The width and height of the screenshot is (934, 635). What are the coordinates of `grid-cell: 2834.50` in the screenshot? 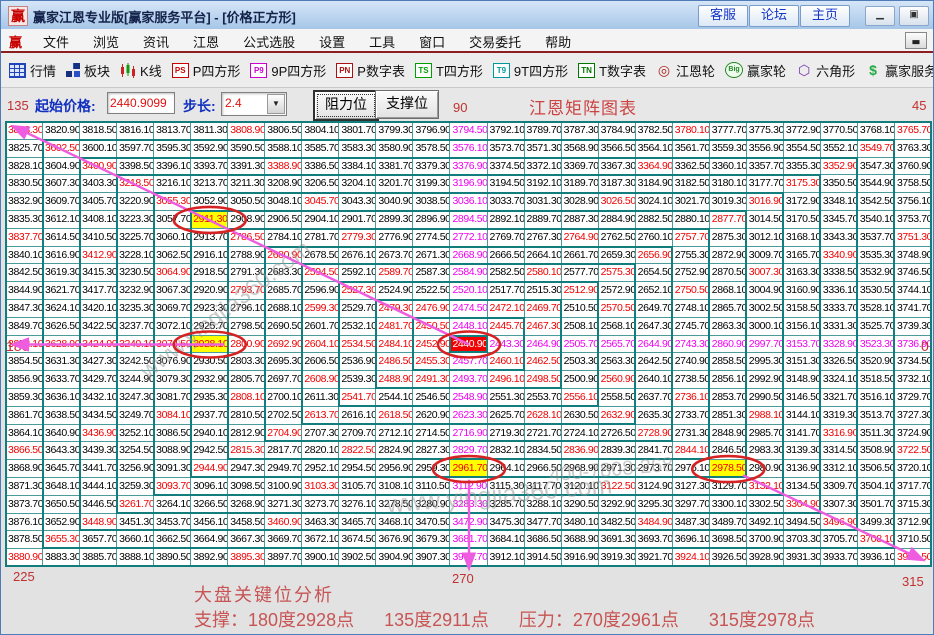 It's located at (543, 451).